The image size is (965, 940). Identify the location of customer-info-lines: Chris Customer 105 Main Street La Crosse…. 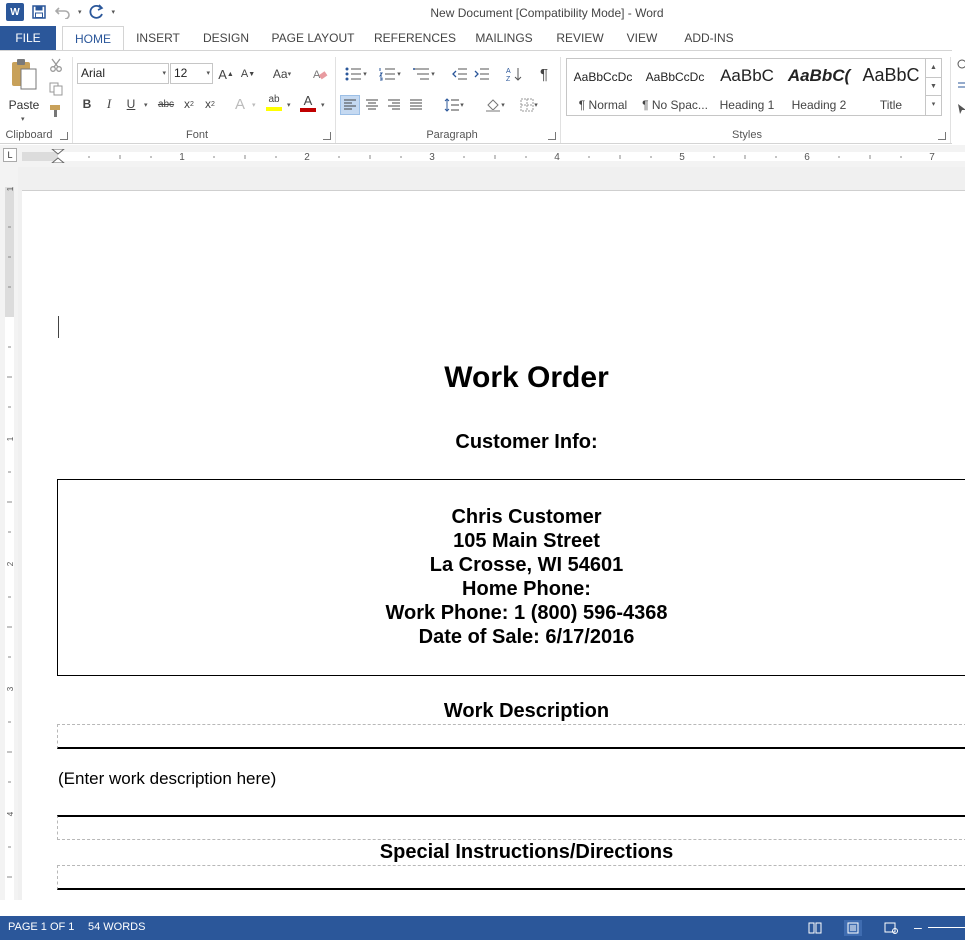
(511, 577).